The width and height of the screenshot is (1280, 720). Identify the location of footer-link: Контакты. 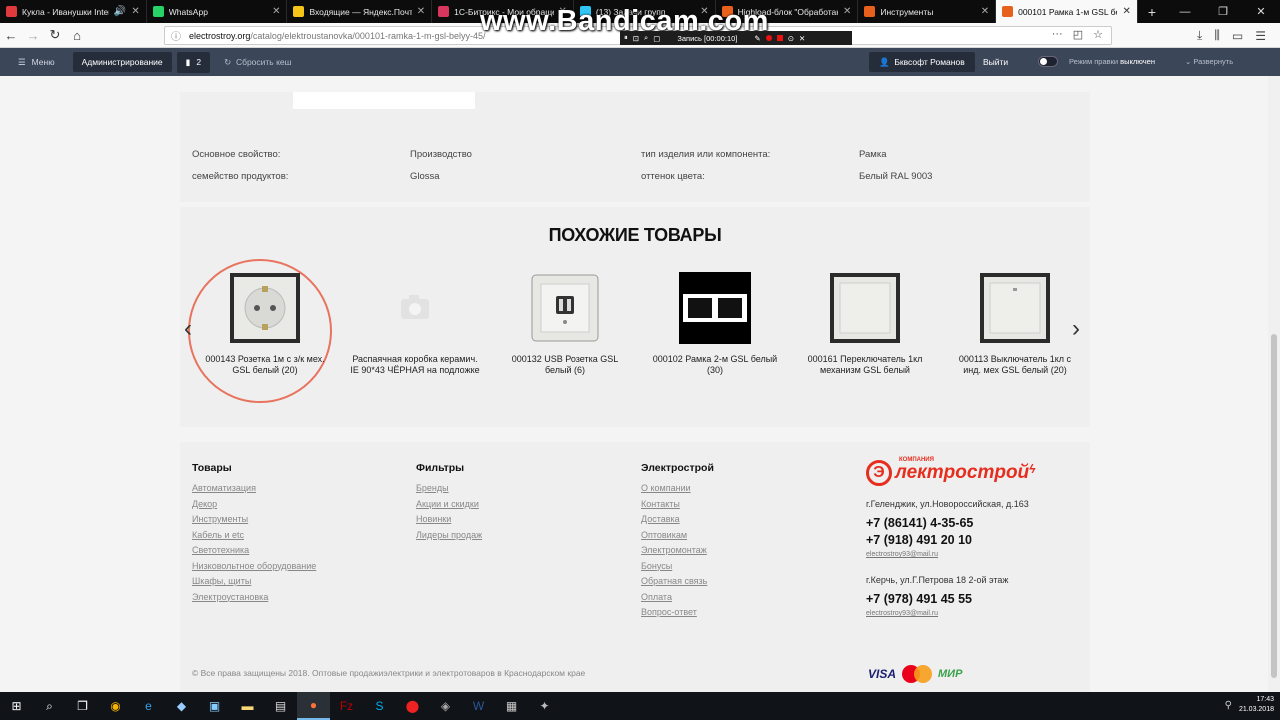
(677, 504).